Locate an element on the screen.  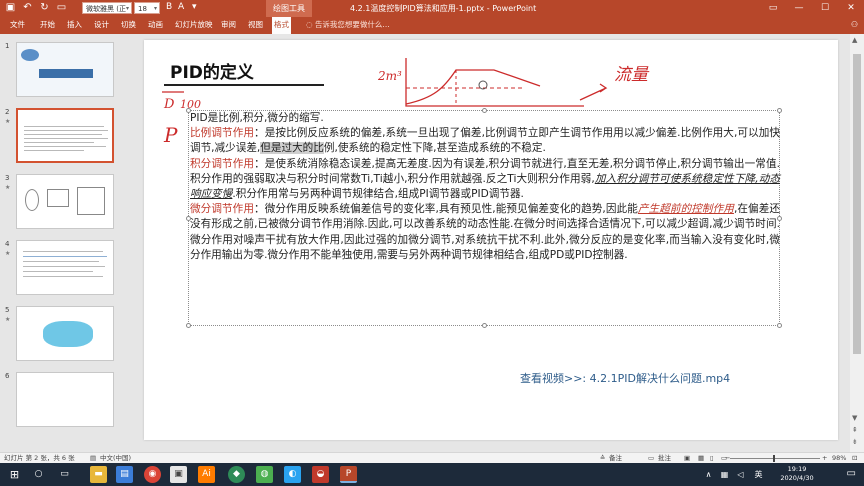
tab-view: 视图 is located at coordinates (255, 24).